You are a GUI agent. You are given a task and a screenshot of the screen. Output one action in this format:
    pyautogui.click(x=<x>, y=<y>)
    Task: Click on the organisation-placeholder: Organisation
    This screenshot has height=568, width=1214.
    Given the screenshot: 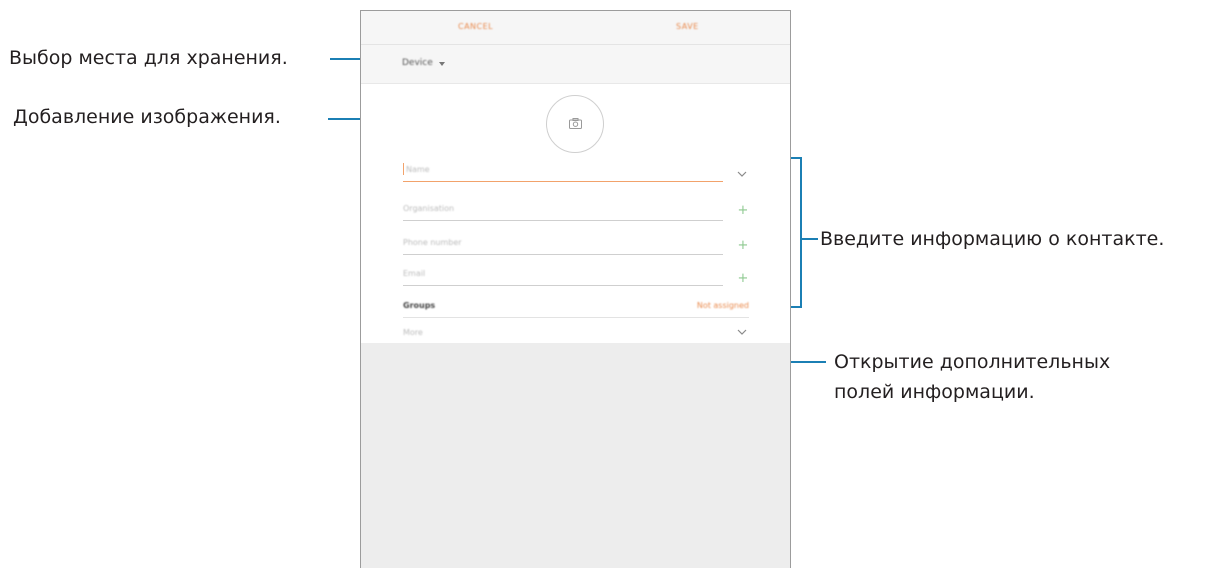 What is the action you would take?
    pyautogui.click(x=429, y=208)
    